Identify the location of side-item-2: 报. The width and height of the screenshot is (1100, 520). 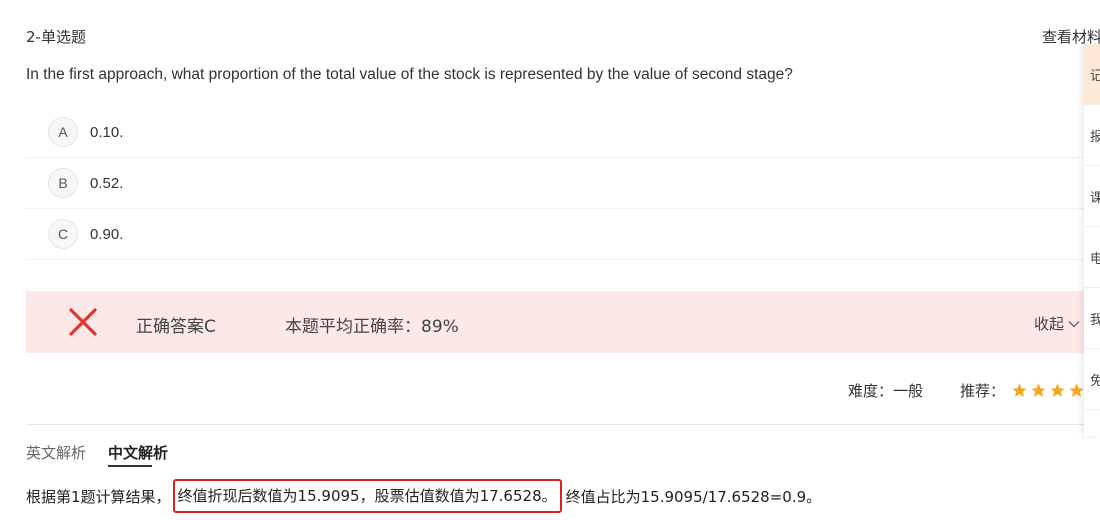
(1092, 135).